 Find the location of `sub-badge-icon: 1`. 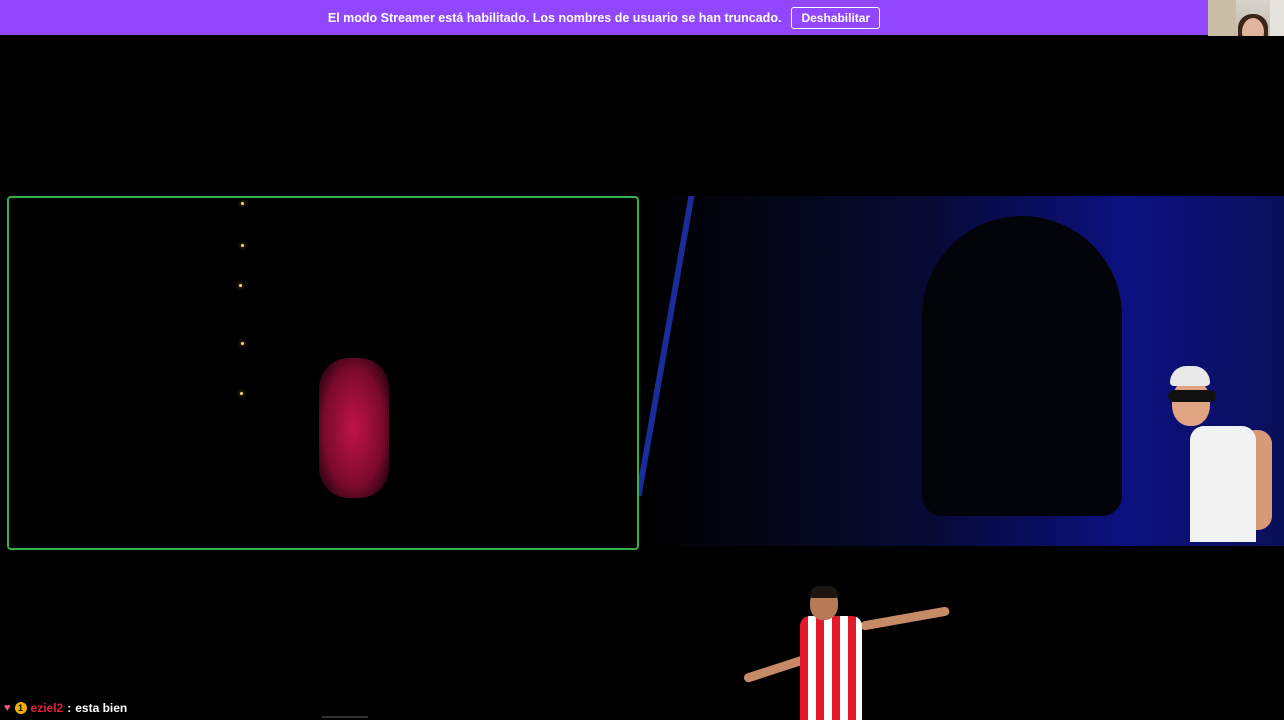

sub-badge-icon: 1 is located at coordinates (20, 708).